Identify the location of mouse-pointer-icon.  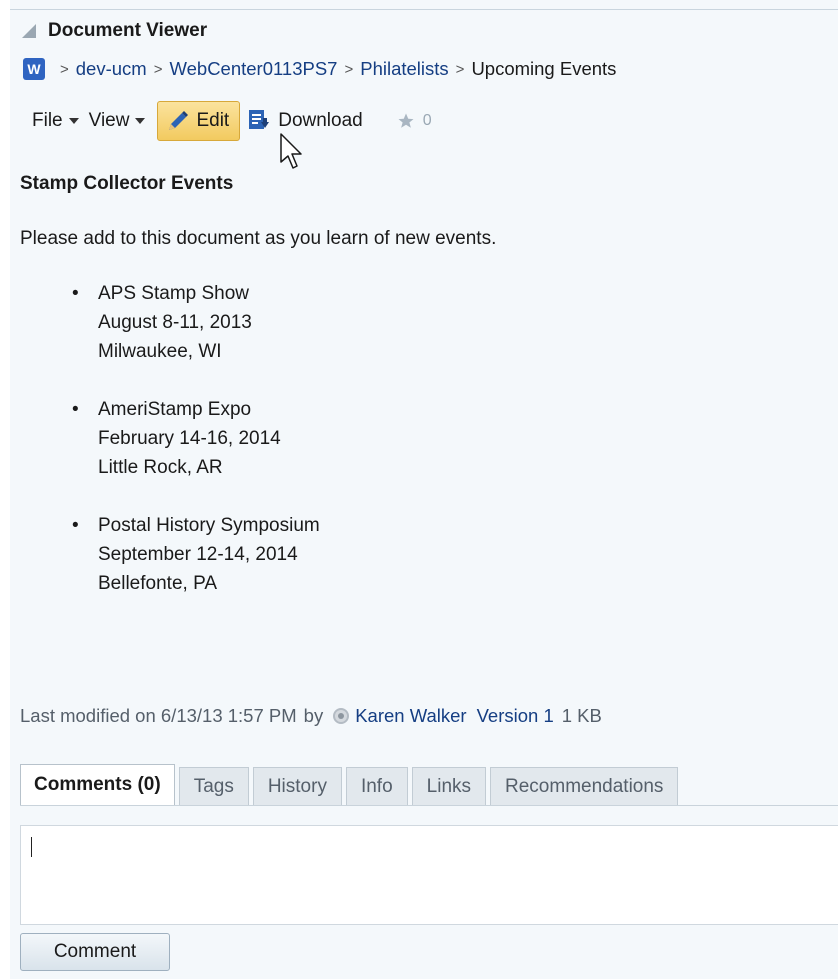
(291, 151).